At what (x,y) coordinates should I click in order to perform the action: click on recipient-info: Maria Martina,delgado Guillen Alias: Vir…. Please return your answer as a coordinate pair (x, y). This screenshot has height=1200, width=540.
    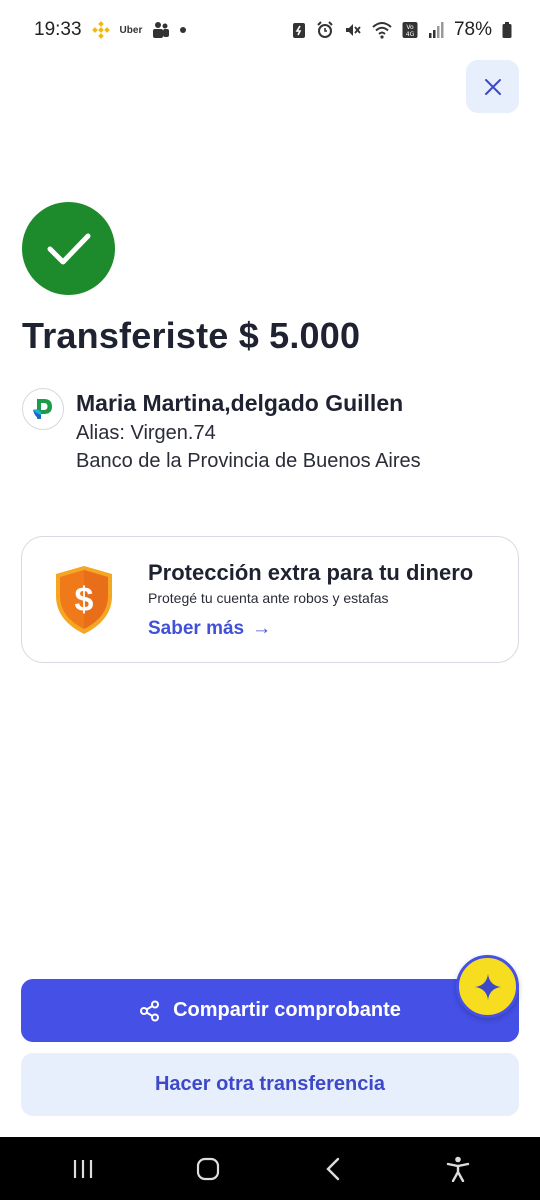
    Looking at the image, I should click on (248, 431).